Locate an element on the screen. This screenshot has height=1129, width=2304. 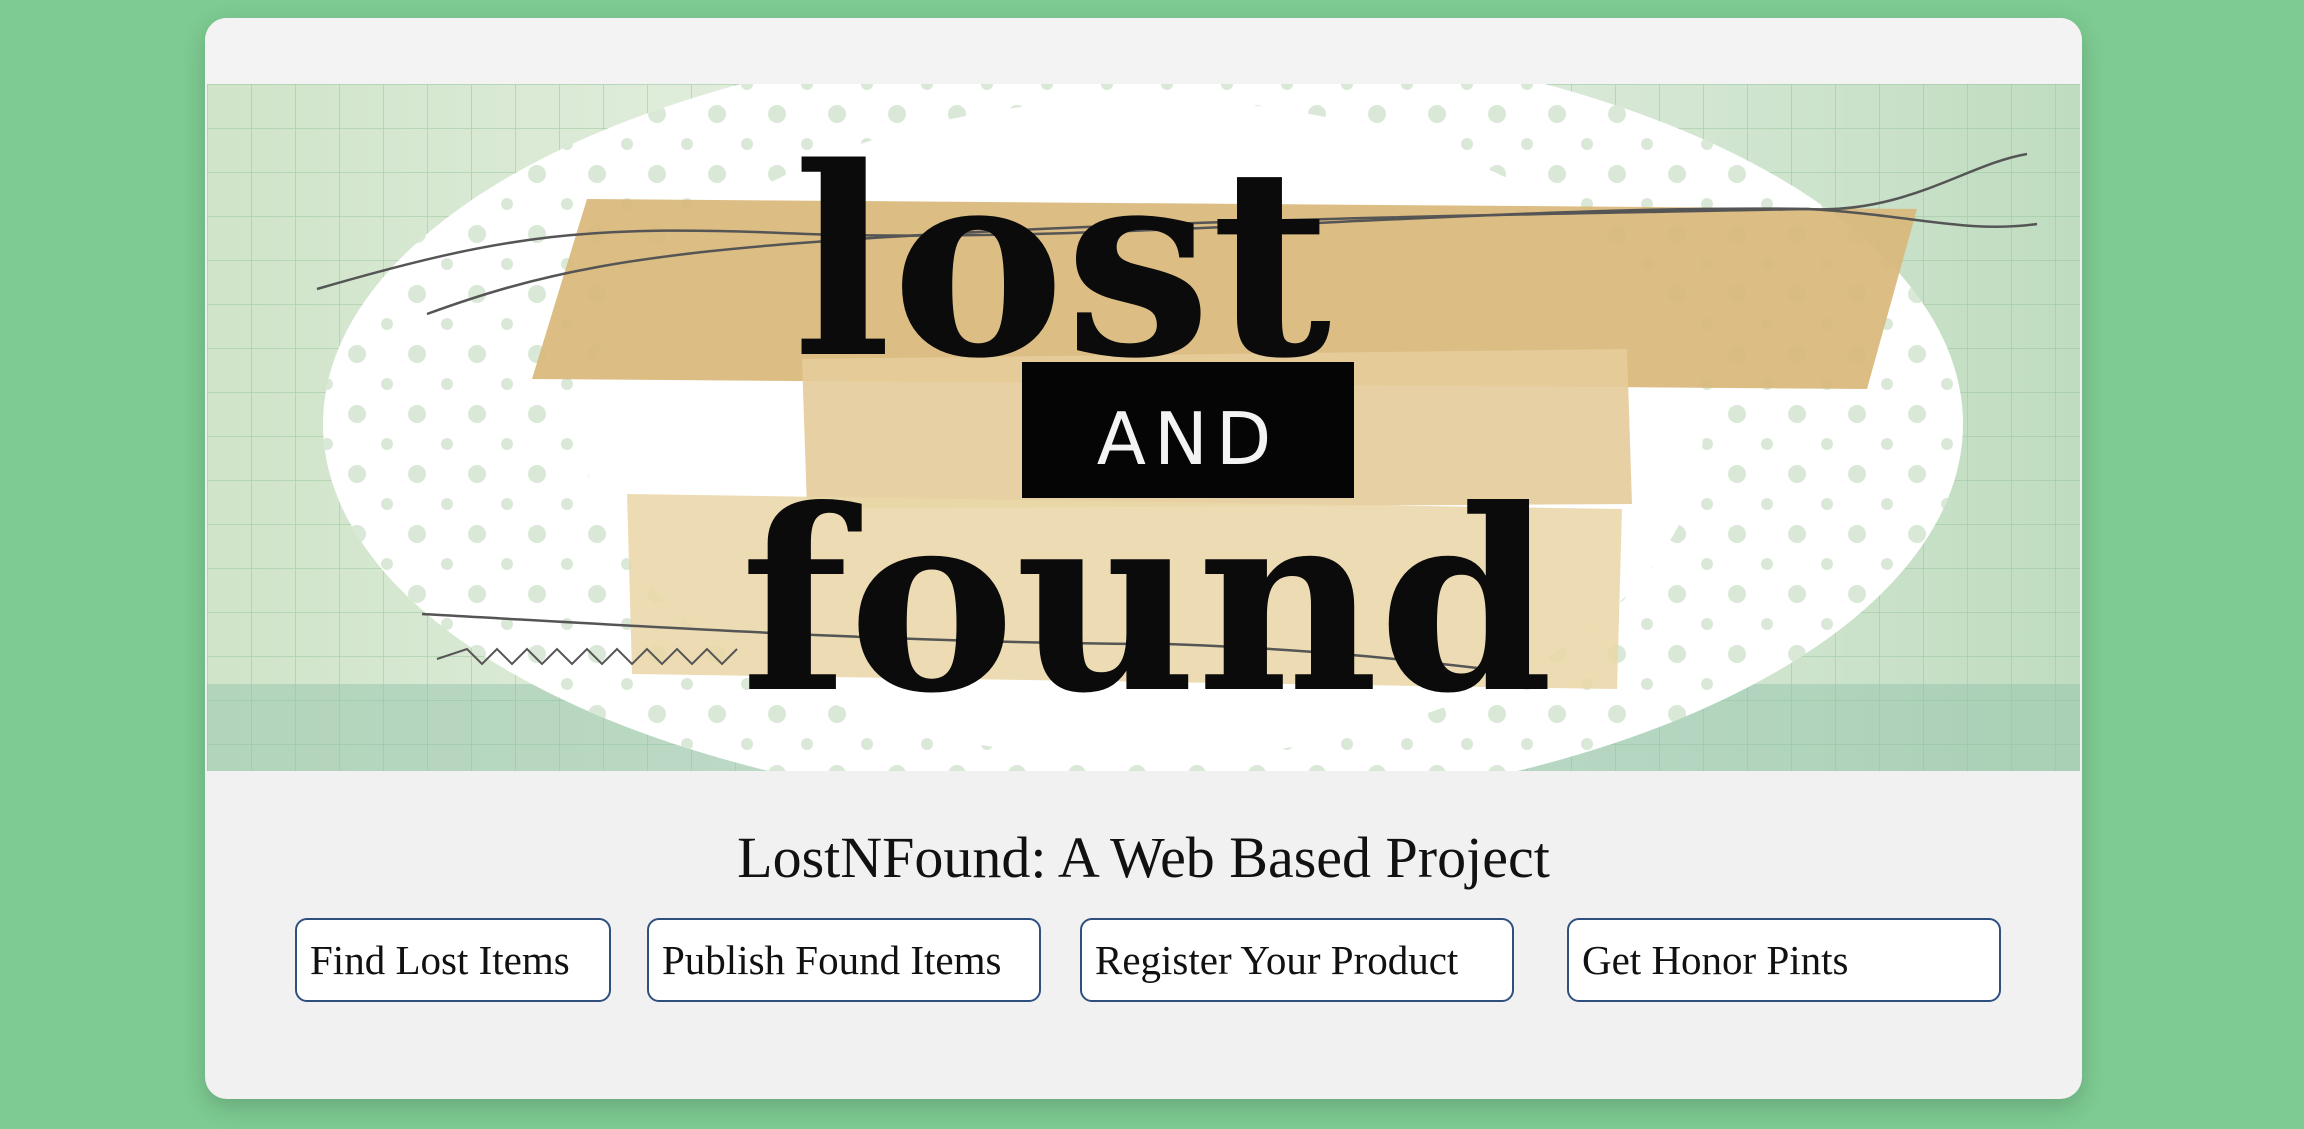
banner-word-lost: lost is located at coordinates (1063, 263).